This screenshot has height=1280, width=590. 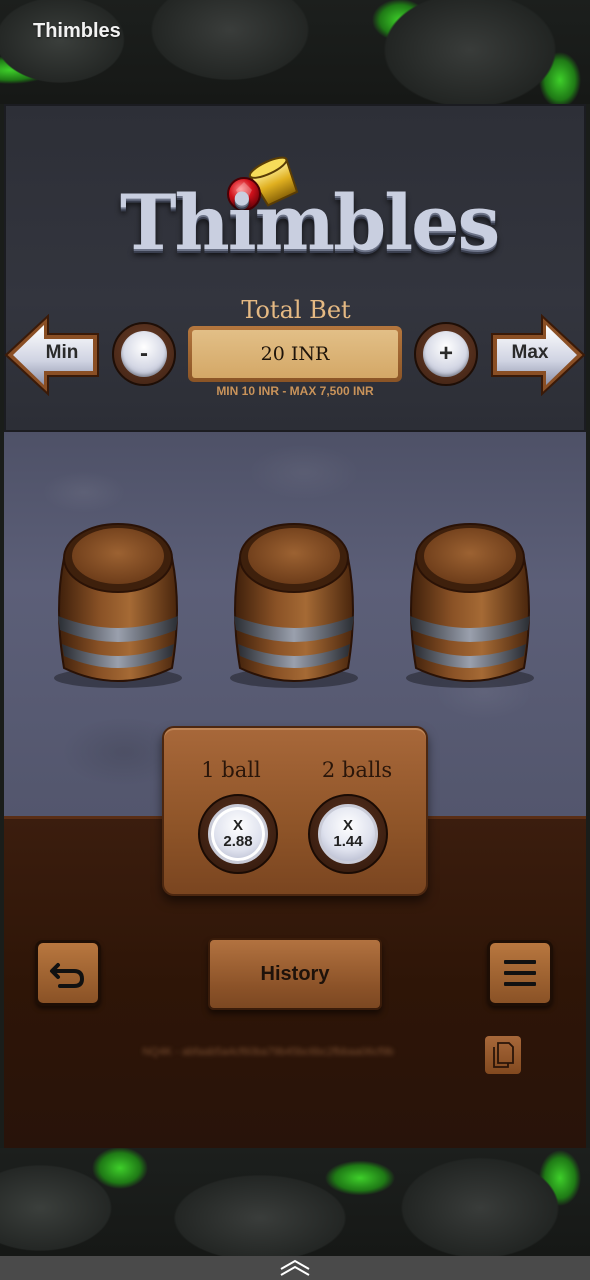 I want to click on rock-background-top, so click(x=295, y=52).